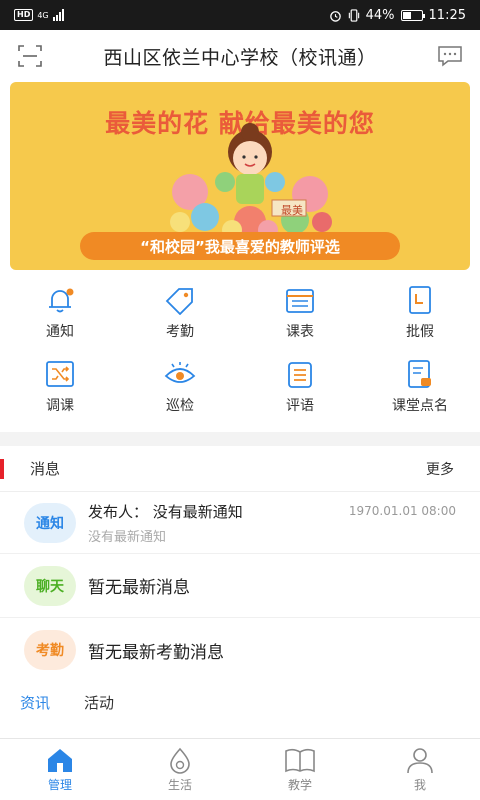  I want to click on messages-title: 消息, so click(45, 469).